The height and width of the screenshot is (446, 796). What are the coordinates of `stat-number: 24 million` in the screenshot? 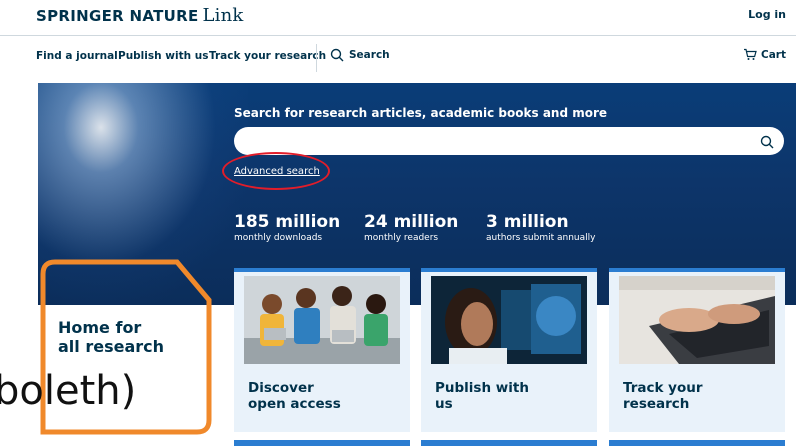 It's located at (411, 222).